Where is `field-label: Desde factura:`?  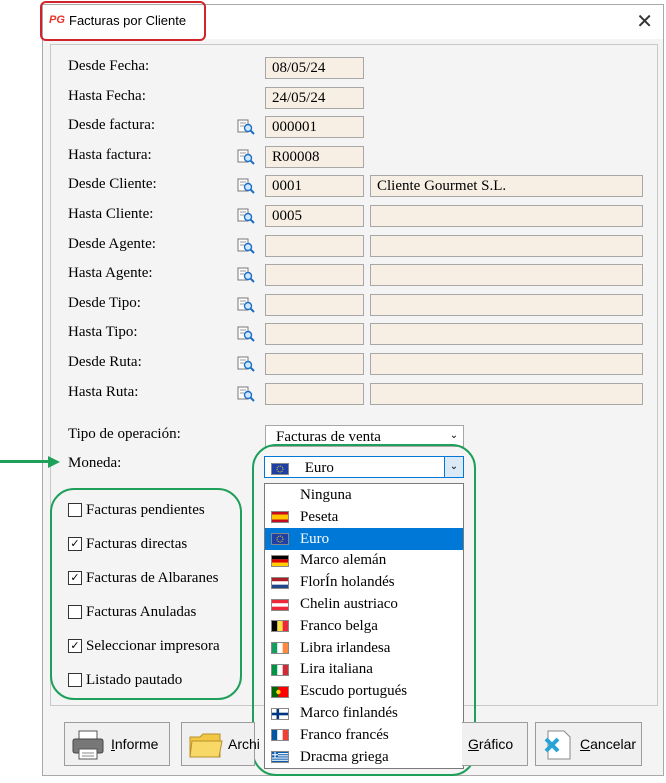
field-label: Desde factura: is located at coordinates (112, 125).